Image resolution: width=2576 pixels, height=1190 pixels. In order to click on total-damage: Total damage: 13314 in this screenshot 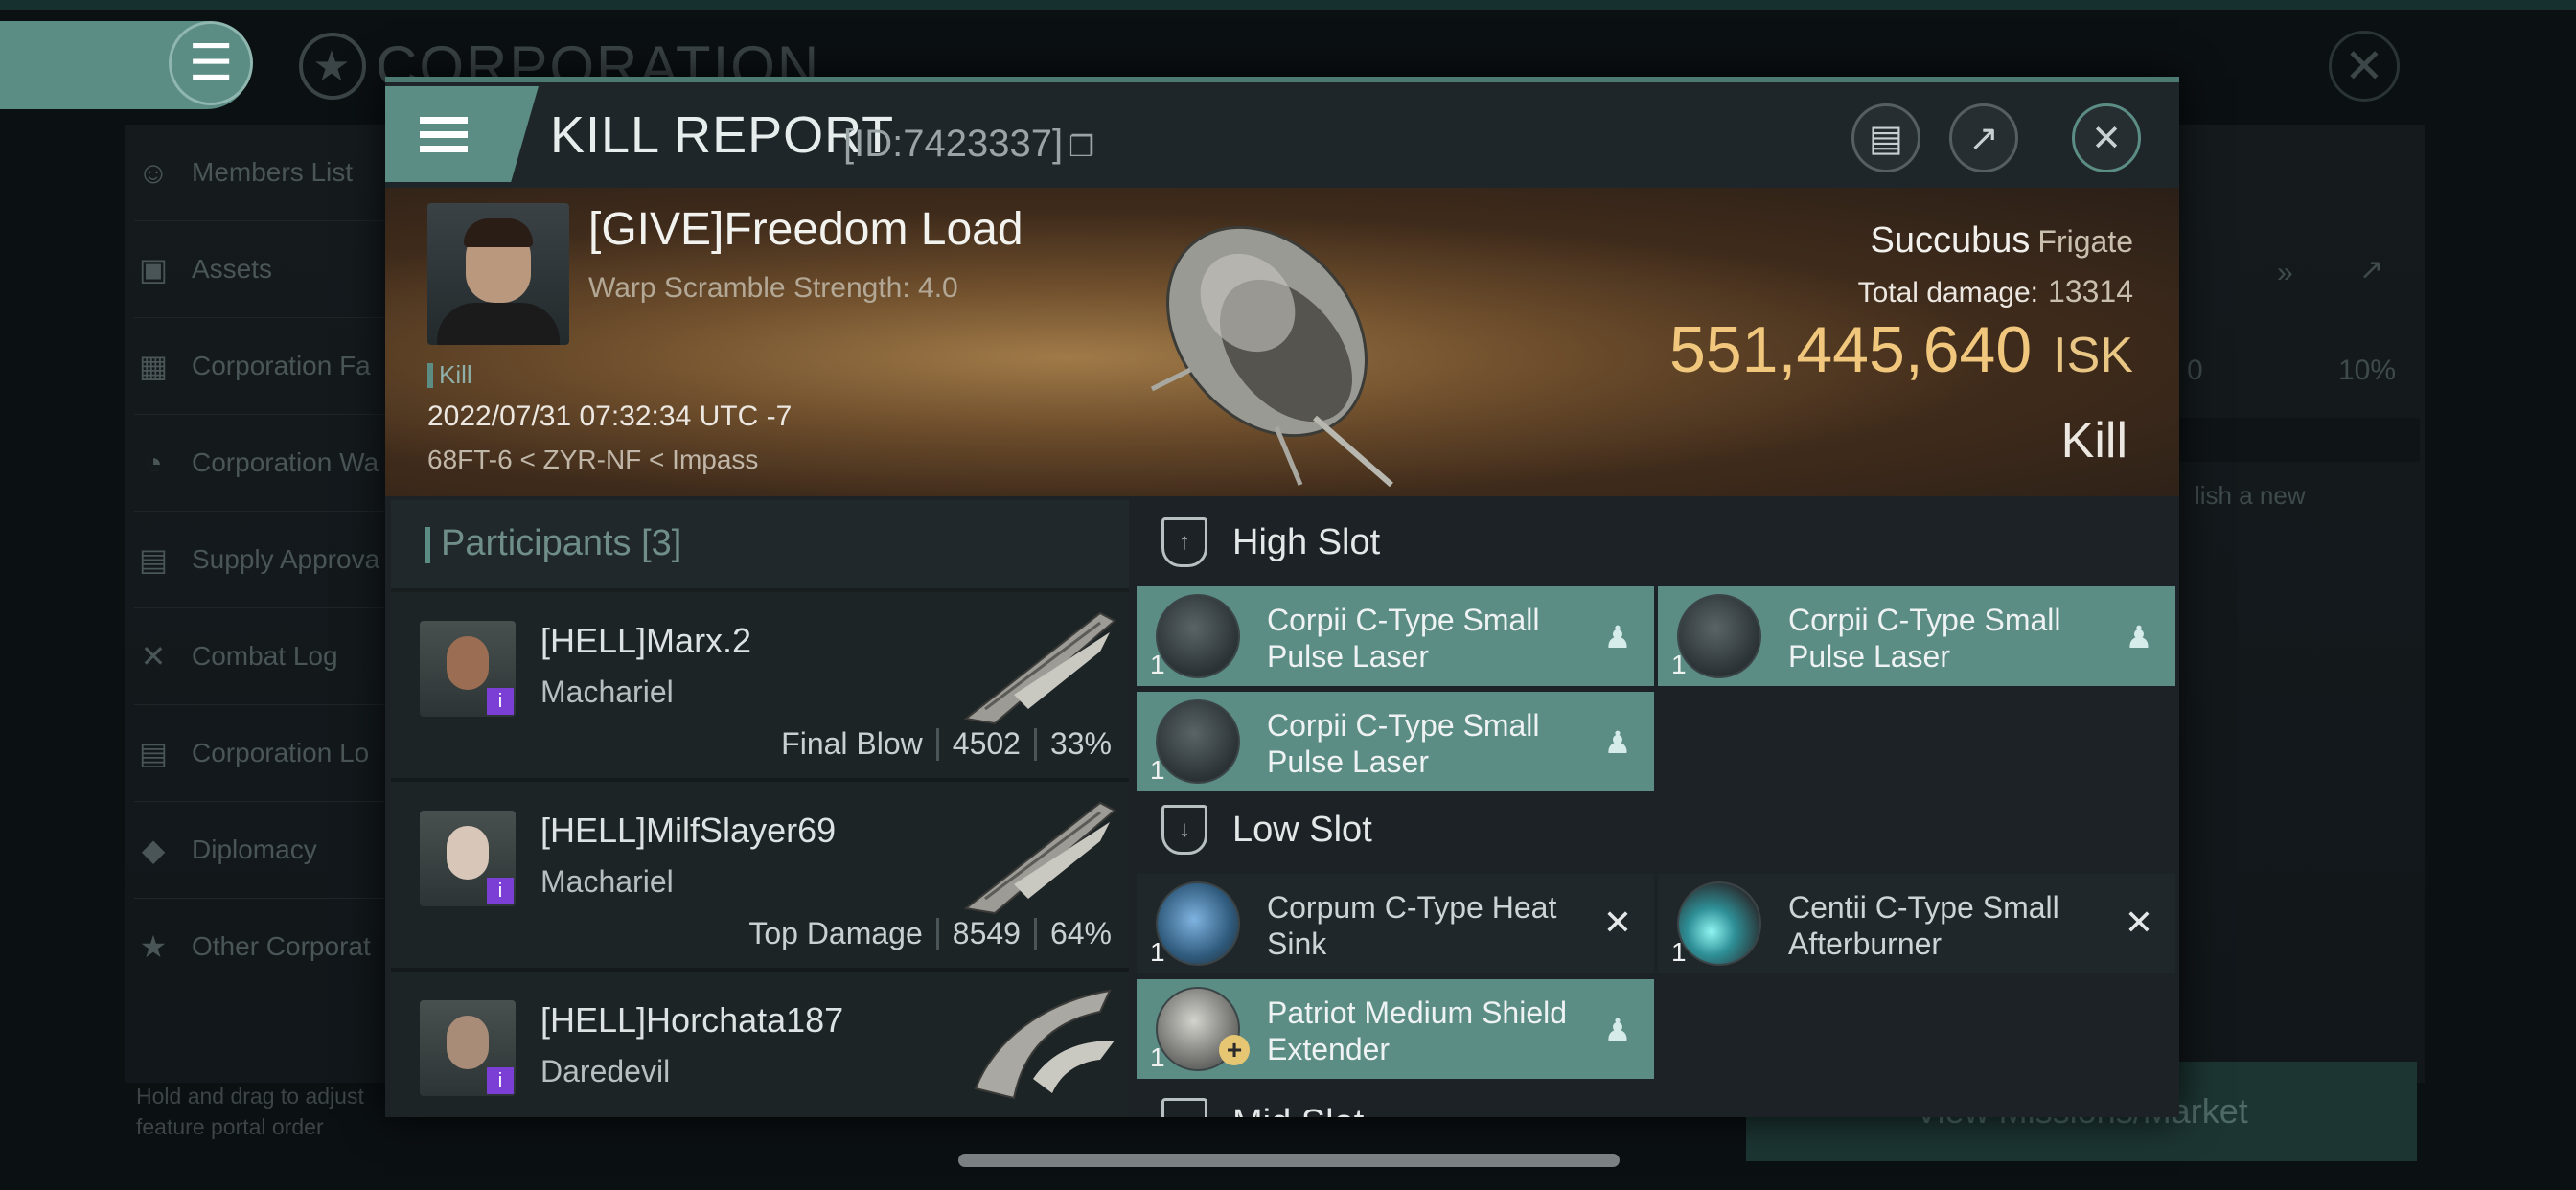, I will do `click(1995, 292)`.